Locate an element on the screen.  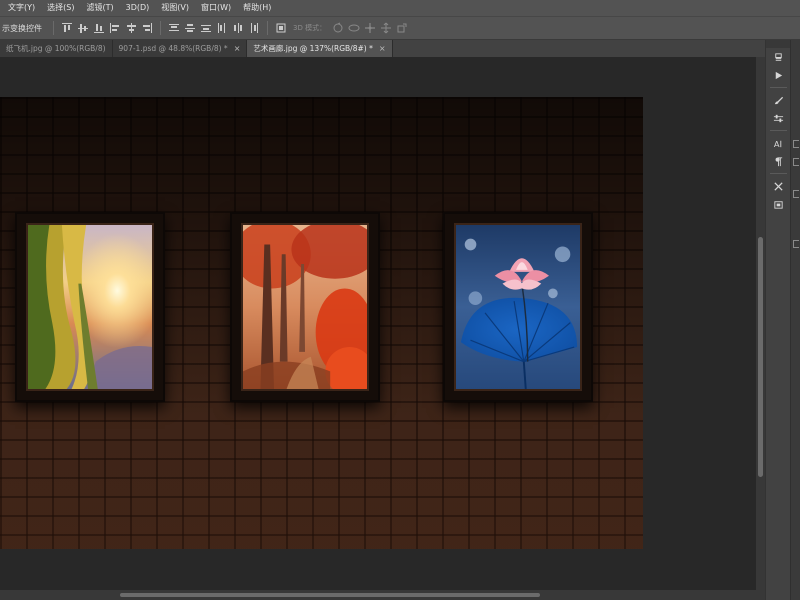
vertical-scrollbar is located at coordinates (760, 323).